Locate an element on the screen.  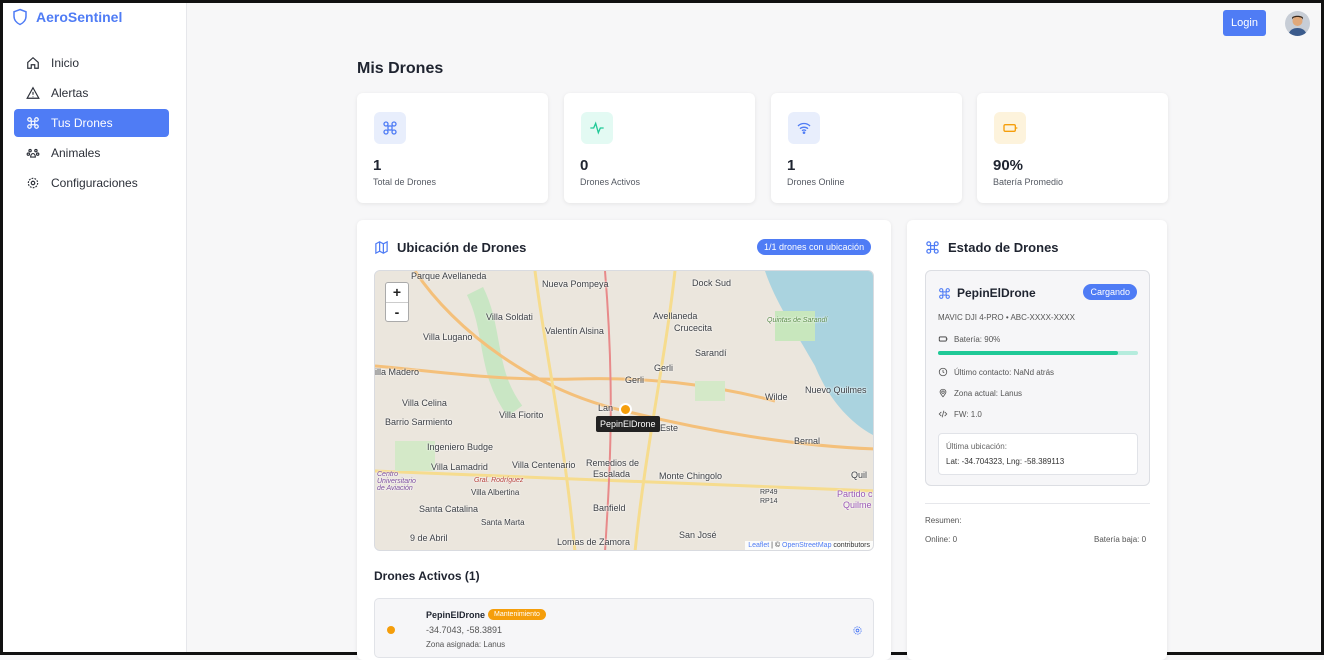
header-actions: Login is located at coordinates (1266, 23).